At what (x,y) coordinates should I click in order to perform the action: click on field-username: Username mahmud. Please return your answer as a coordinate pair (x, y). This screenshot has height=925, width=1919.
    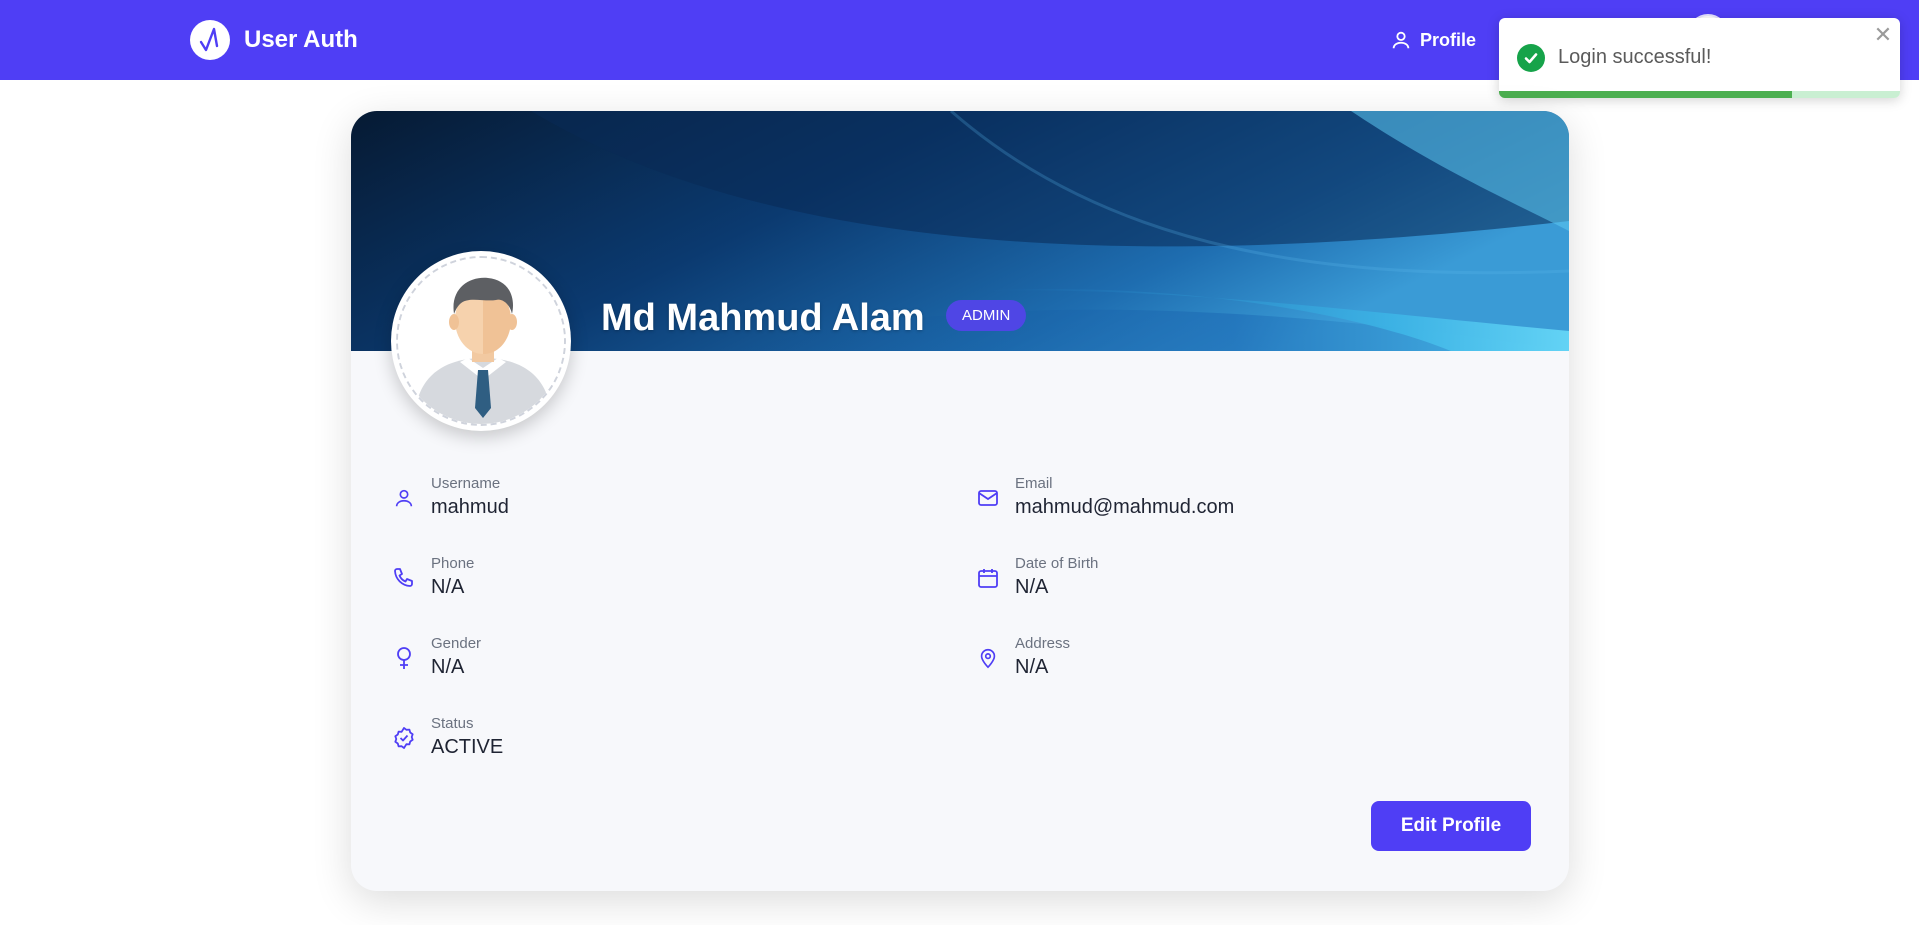
    Looking at the image, I should click on (651, 500).